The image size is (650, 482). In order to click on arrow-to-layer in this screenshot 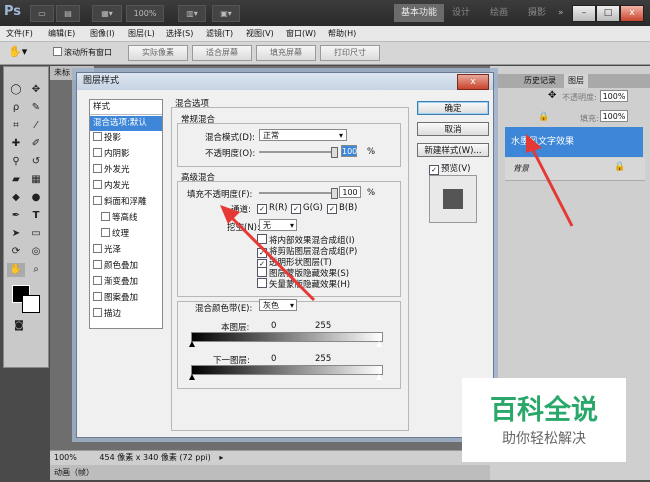, I will do `click(550, 180)`.